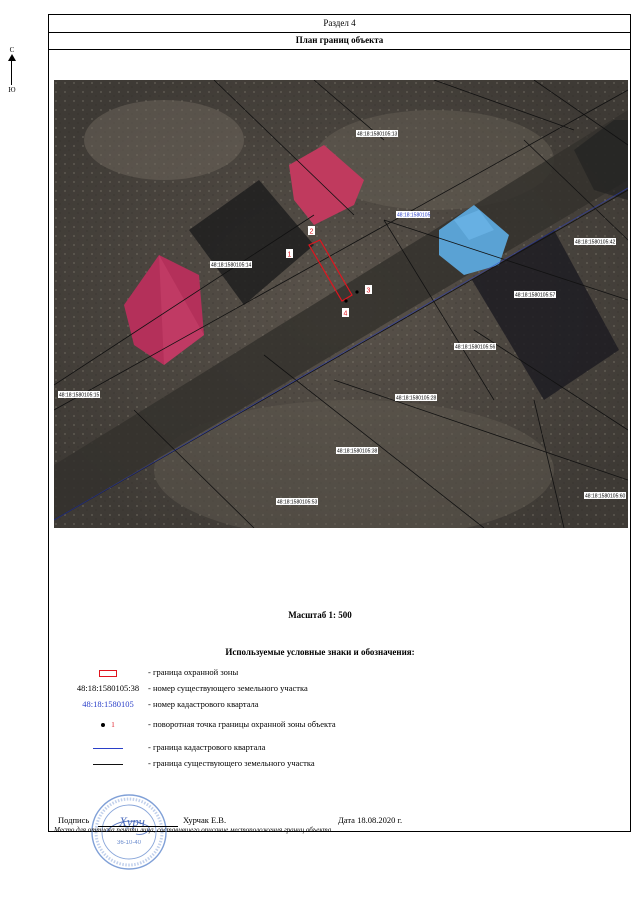 Image resolution: width=640 pixels, height=905 pixels. I want to click on legend-text: - номер кадастрового квартала, so click(203, 704).